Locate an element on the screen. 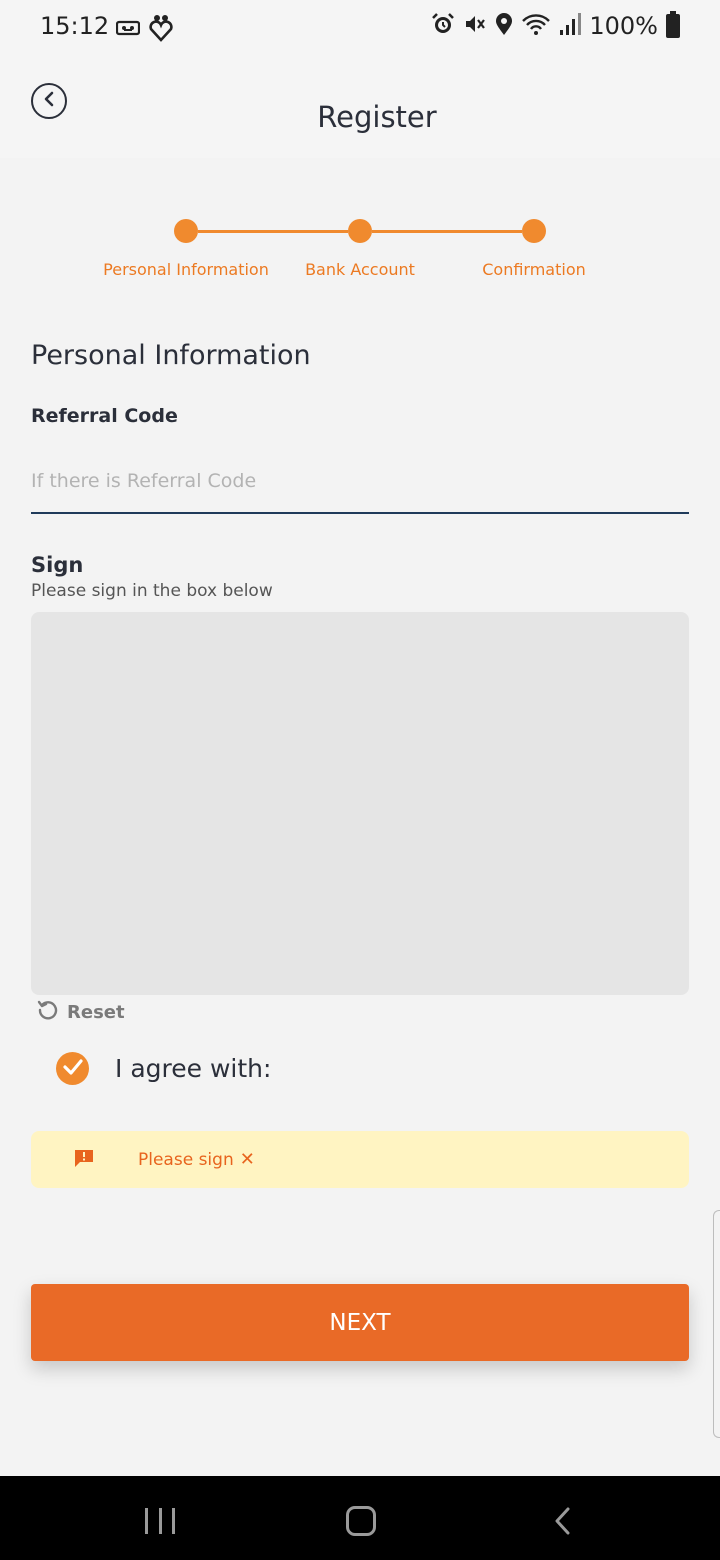 The image size is (720, 1560). alert-message: Please sign ✕ is located at coordinates (196, 1159).